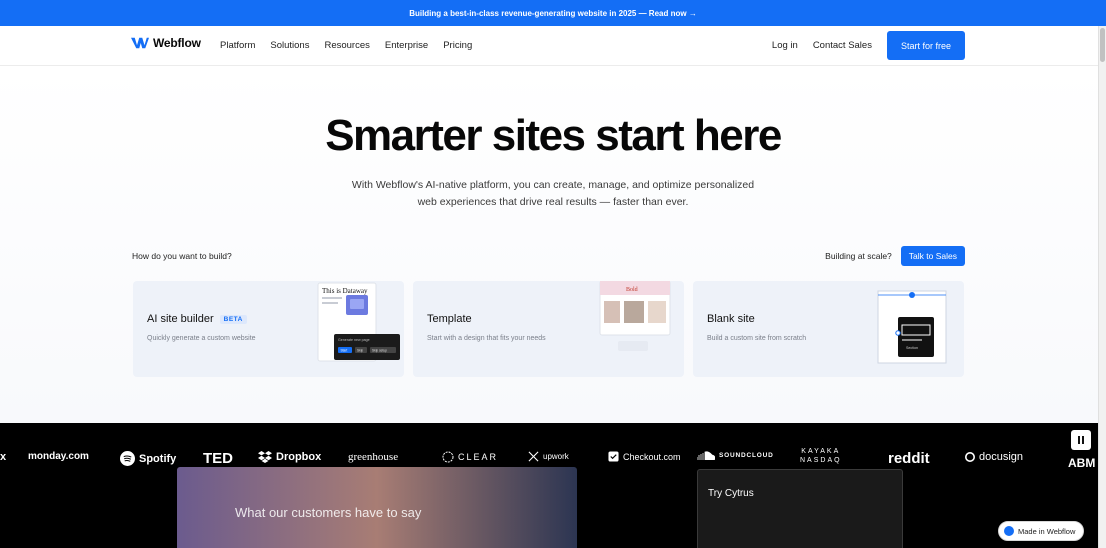  What do you see at coordinates (821, 460) in the screenshot?
I see `logo-nasdaq-text: NASDAQ` at bounding box center [821, 460].